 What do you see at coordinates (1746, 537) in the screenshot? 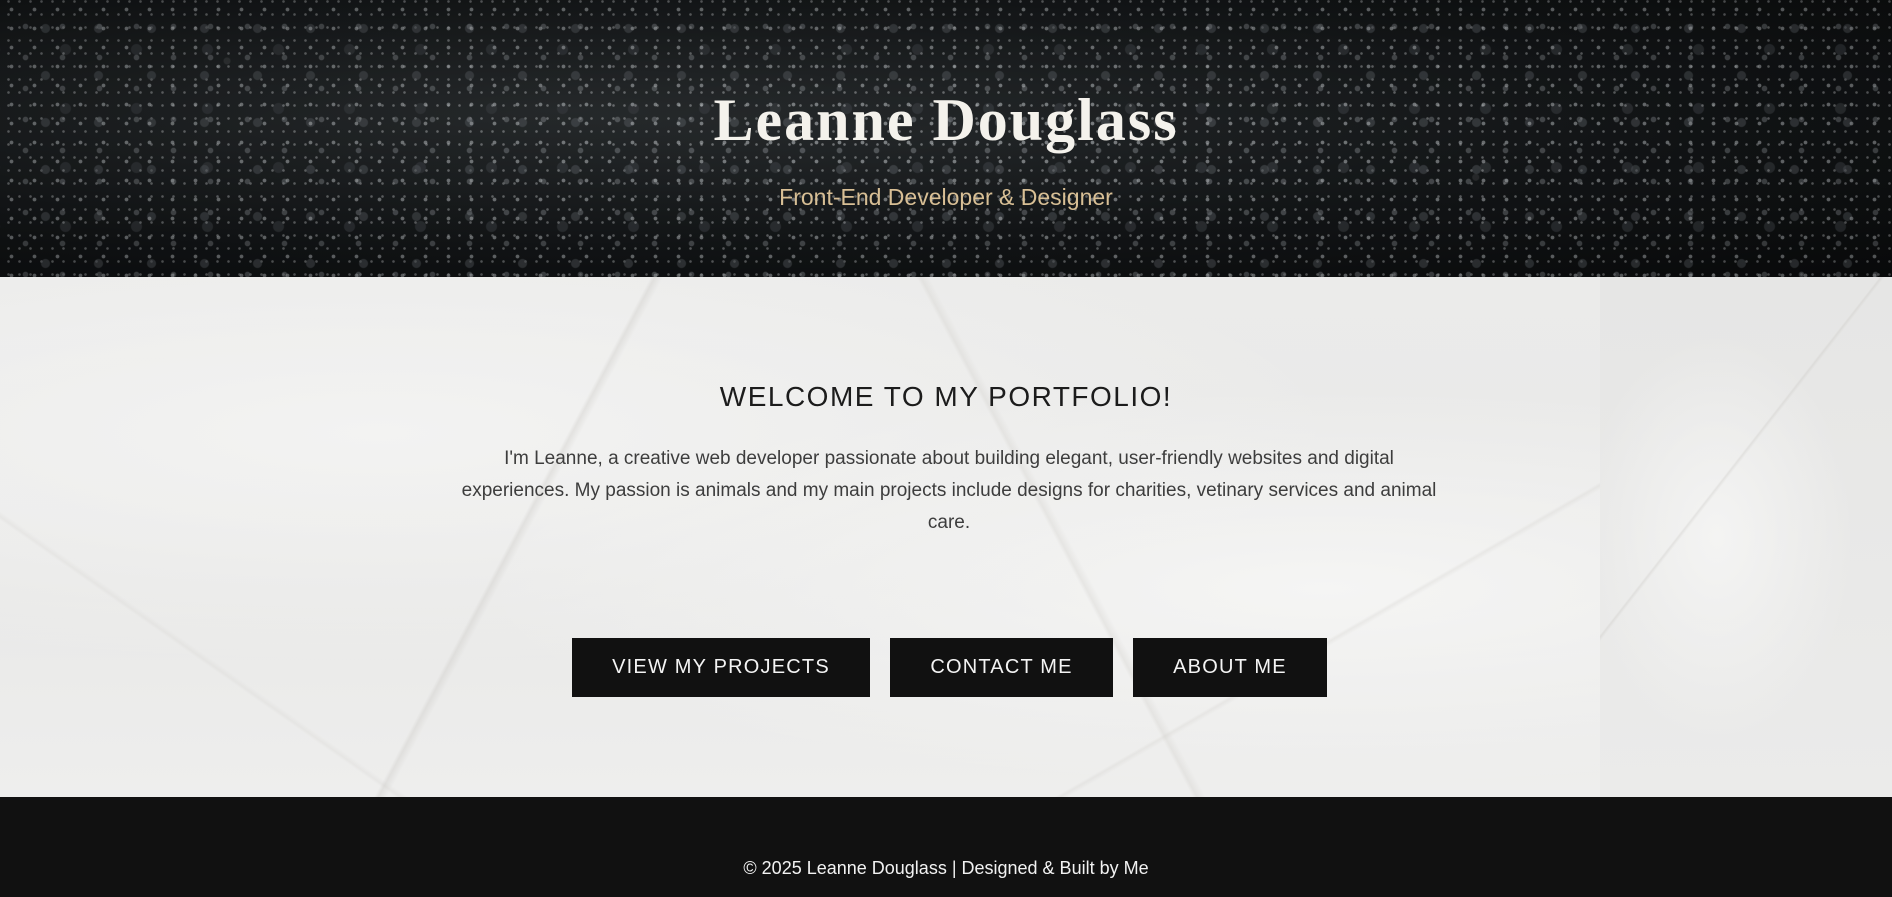
I see `marble-background-tile` at bounding box center [1746, 537].